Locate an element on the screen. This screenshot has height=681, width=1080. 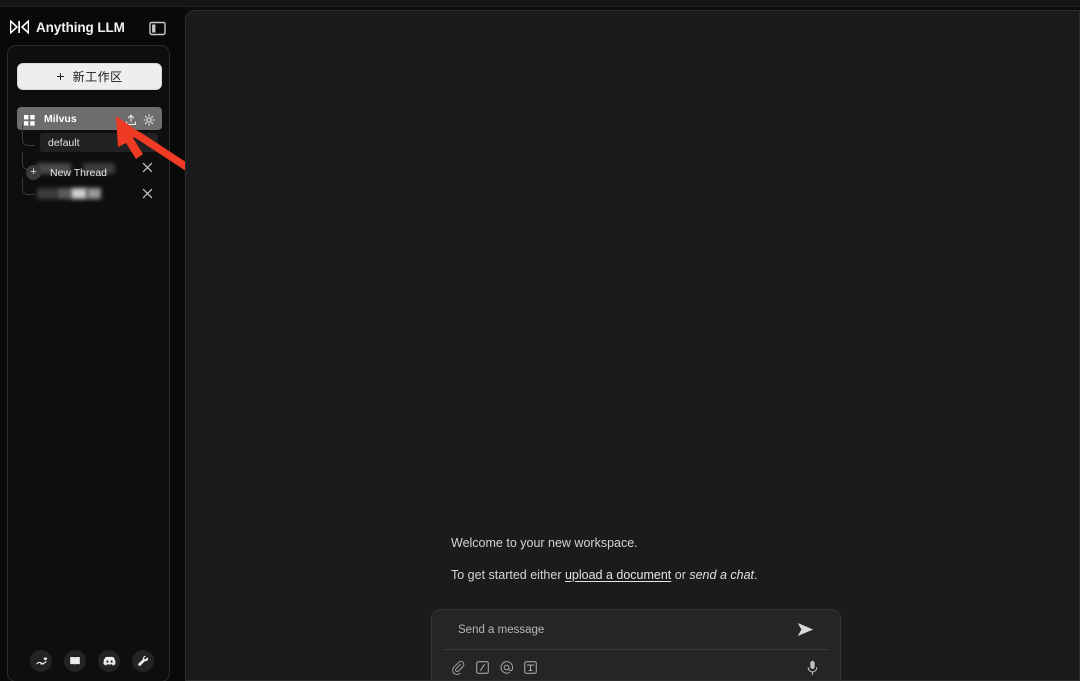
wrench-icon is located at coordinates (143, 661).